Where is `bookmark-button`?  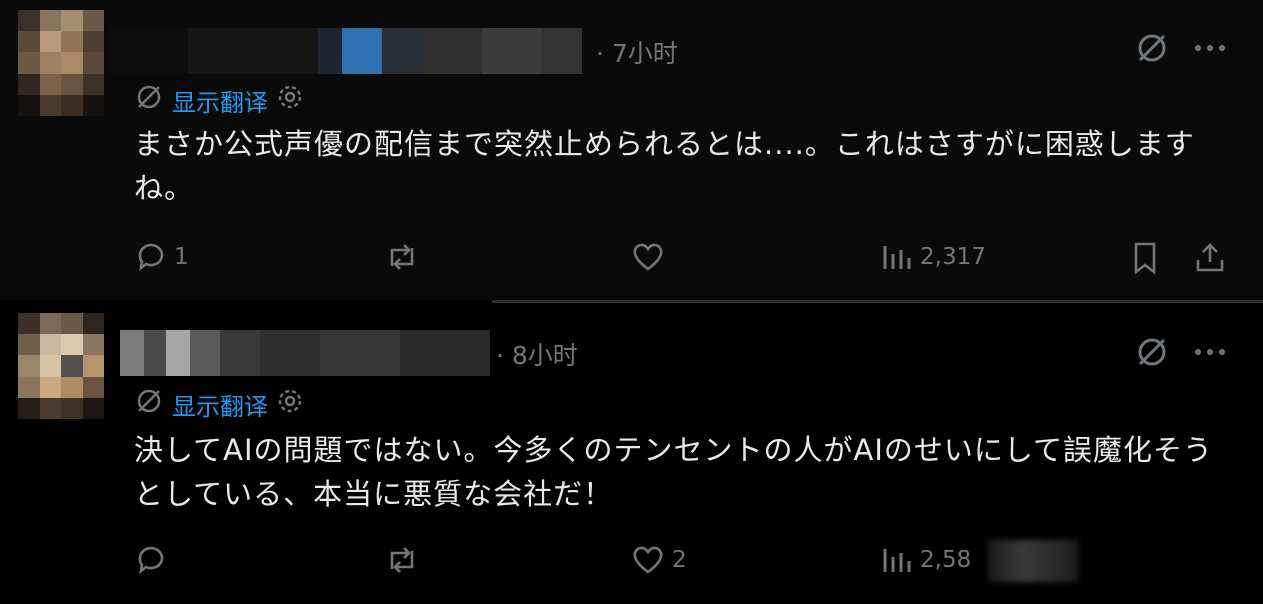
bookmark-button is located at coordinates (1145, 258).